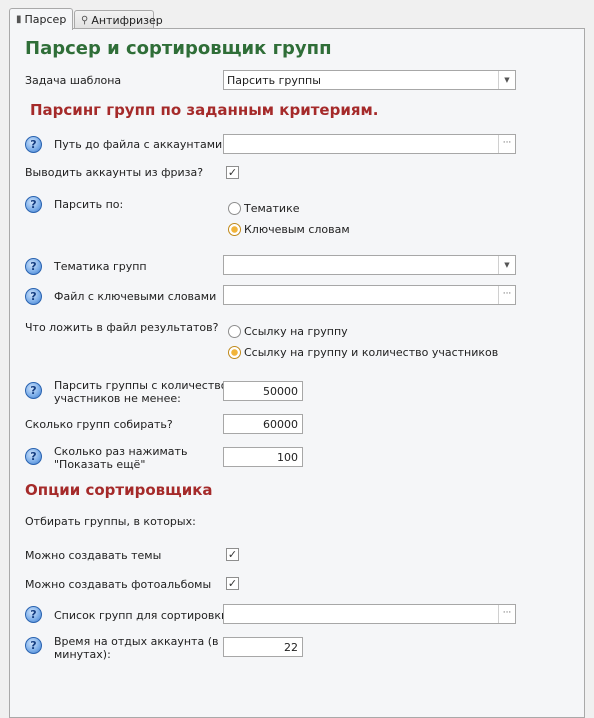 The height and width of the screenshot is (718, 594). What do you see at coordinates (232, 172) in the screenshot?
I see `freeze-out-checkbox: ✓` at bounding box center [232, 172].